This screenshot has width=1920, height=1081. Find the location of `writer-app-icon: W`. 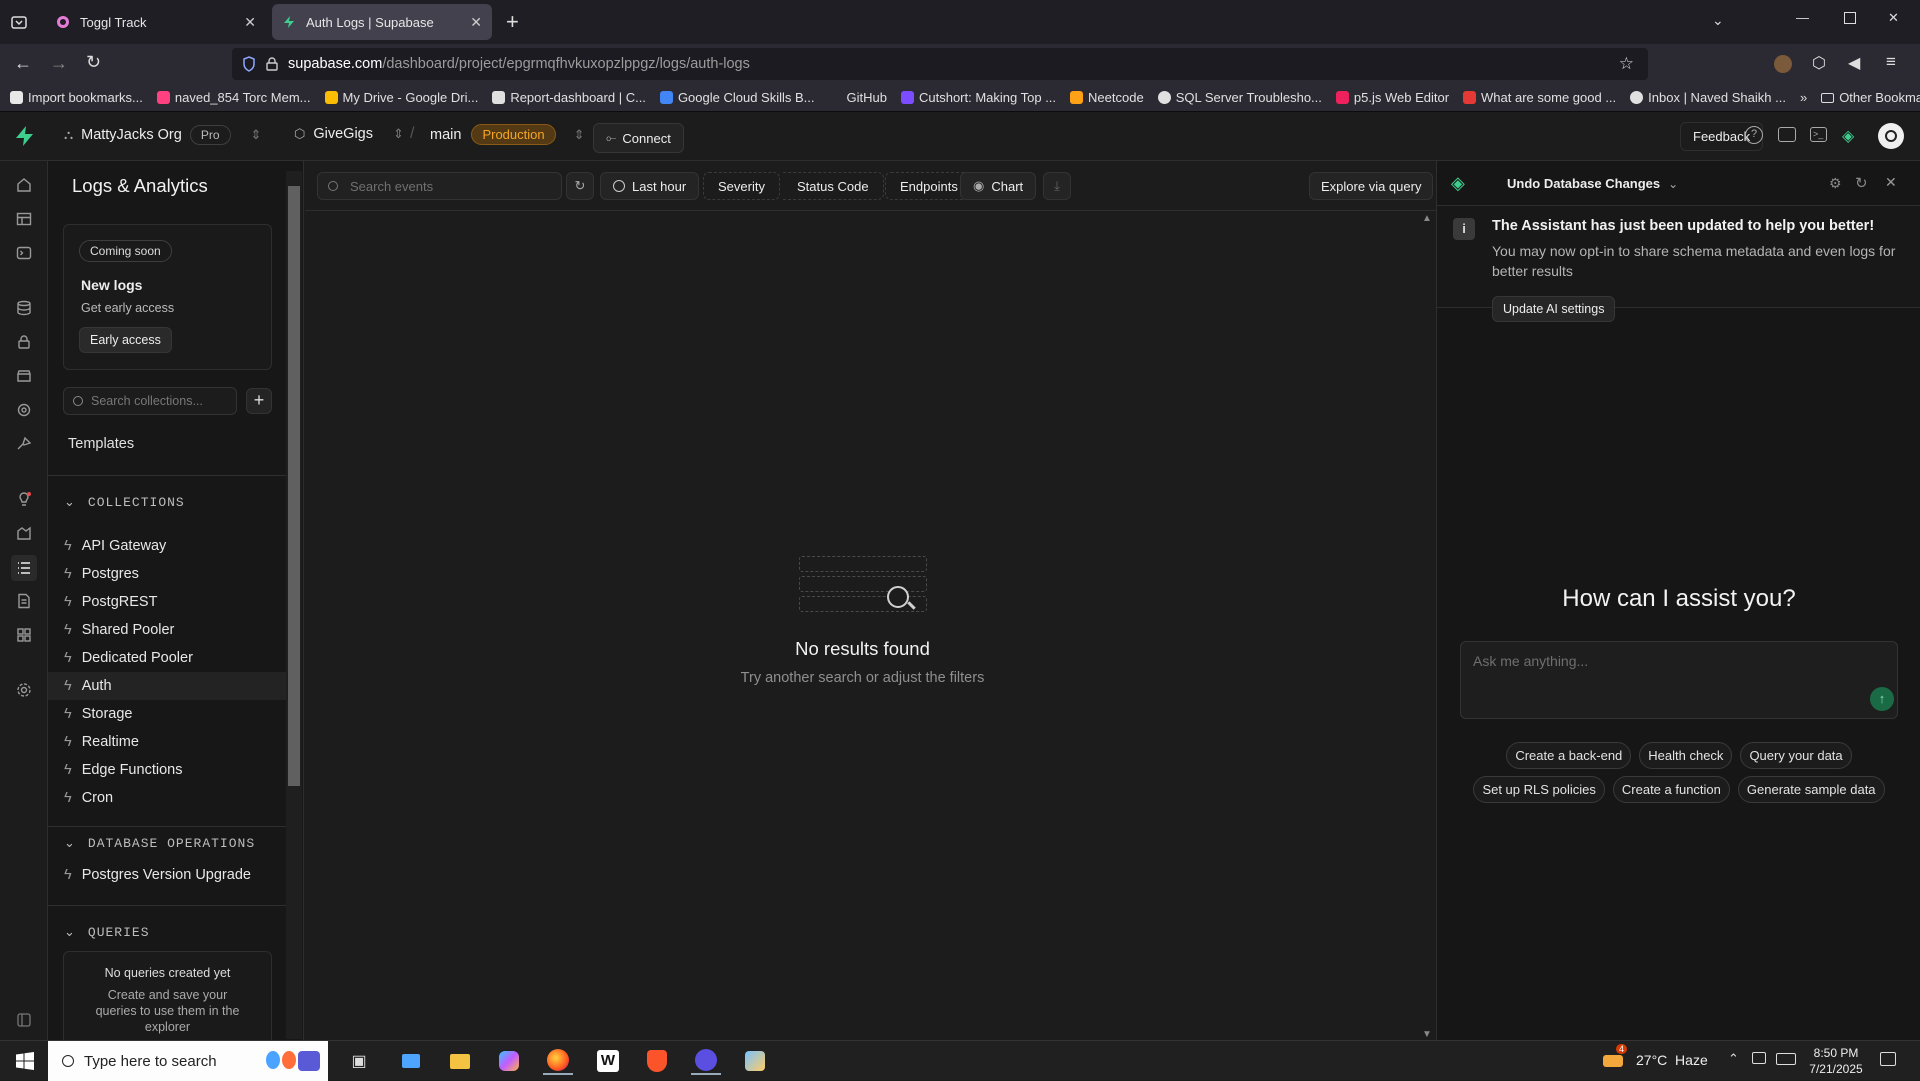

writer-app-icon: W is located at coordinates (608, 1061).